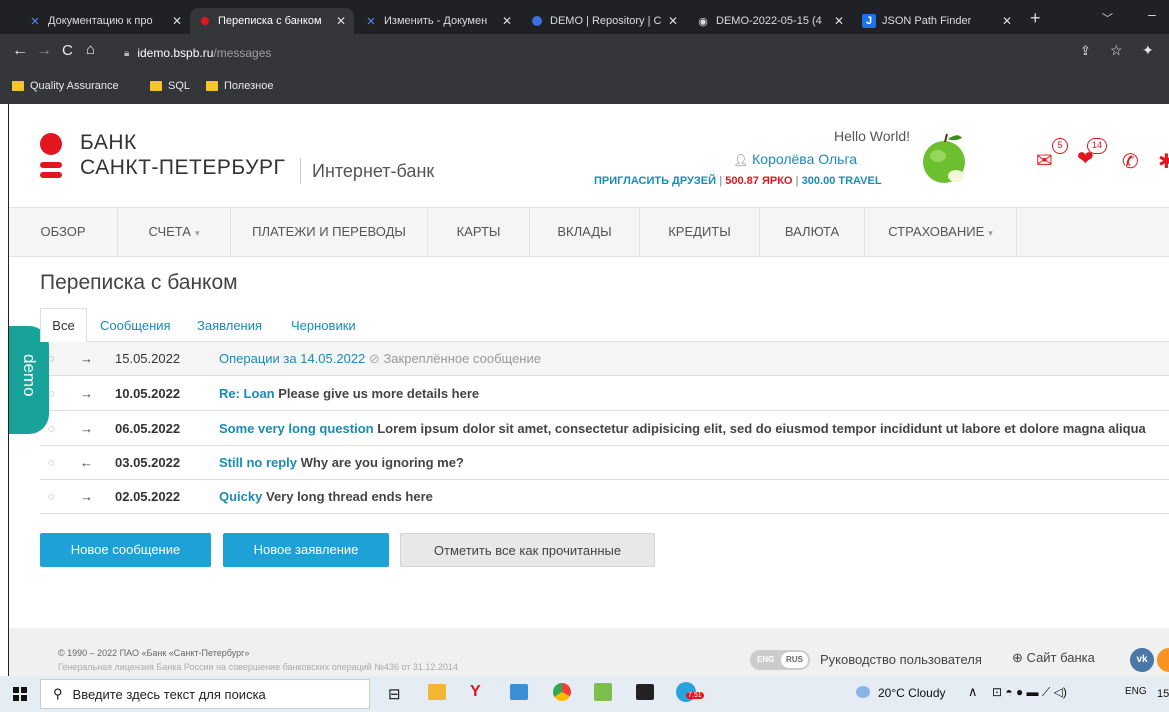  Describe the element at coordinates (174, 232) in the screenshot. I see `nav-accounts: СЧЕТА ▾` at that location.